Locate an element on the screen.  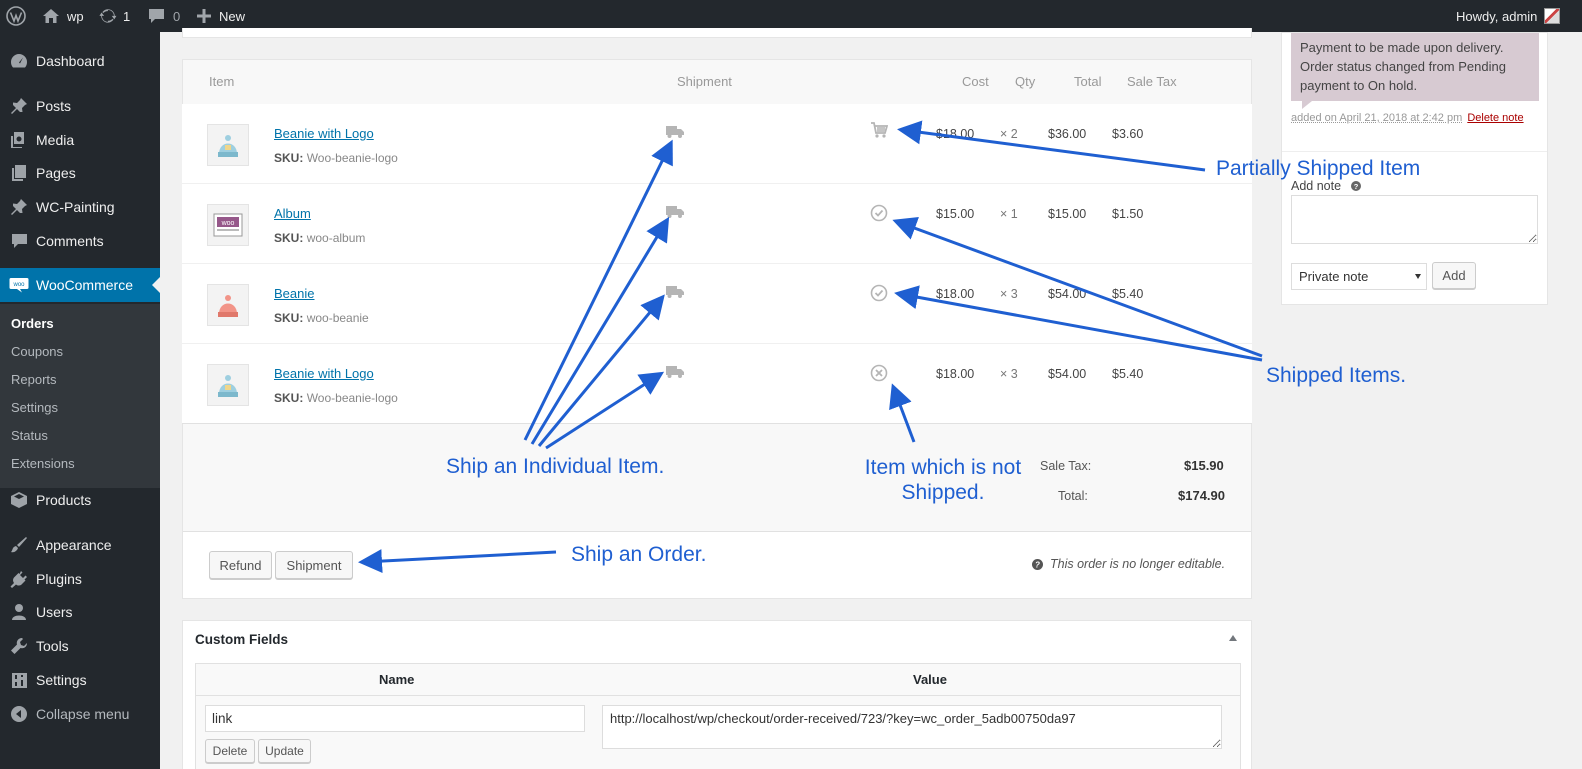
annotation-shipped: Shipped Items. is located at coordinates (1336, 375).